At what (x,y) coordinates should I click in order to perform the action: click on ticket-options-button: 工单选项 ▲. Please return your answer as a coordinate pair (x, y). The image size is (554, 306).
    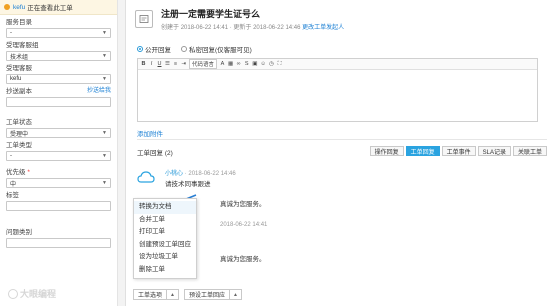
    Looking at the image, I should click on (156, 294).